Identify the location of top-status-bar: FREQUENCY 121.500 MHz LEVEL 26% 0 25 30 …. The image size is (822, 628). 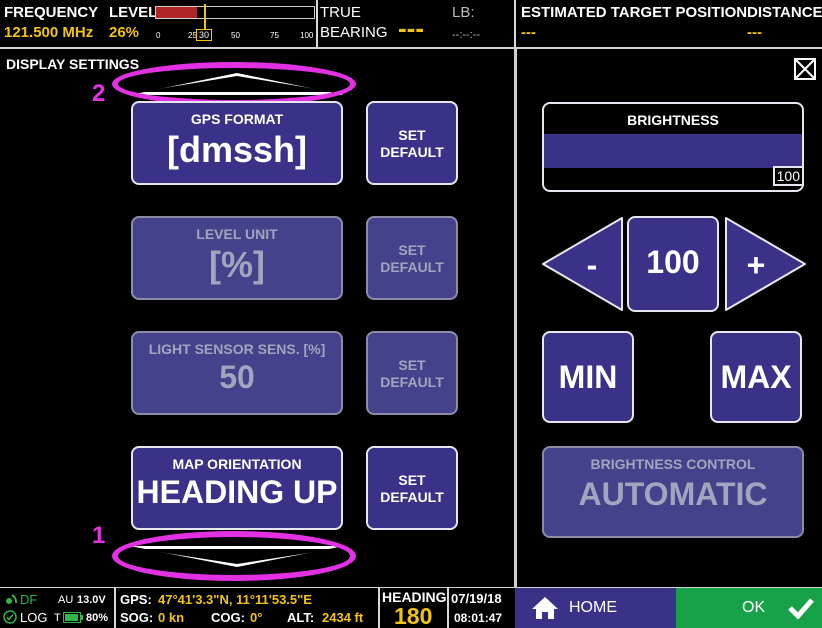
(411, 24).